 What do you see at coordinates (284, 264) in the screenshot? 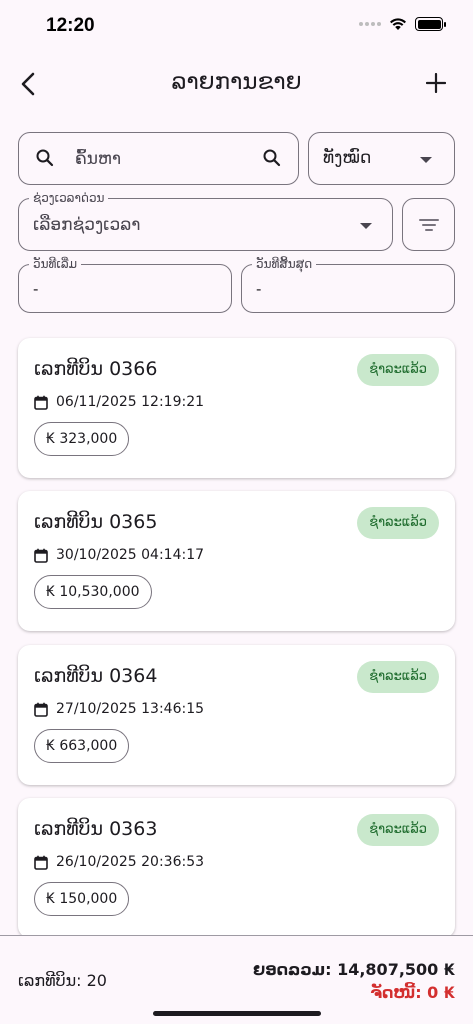
I see `end-date-label: ວັນທີສິ້ນສຸດ` at bounding box center [284, 264].